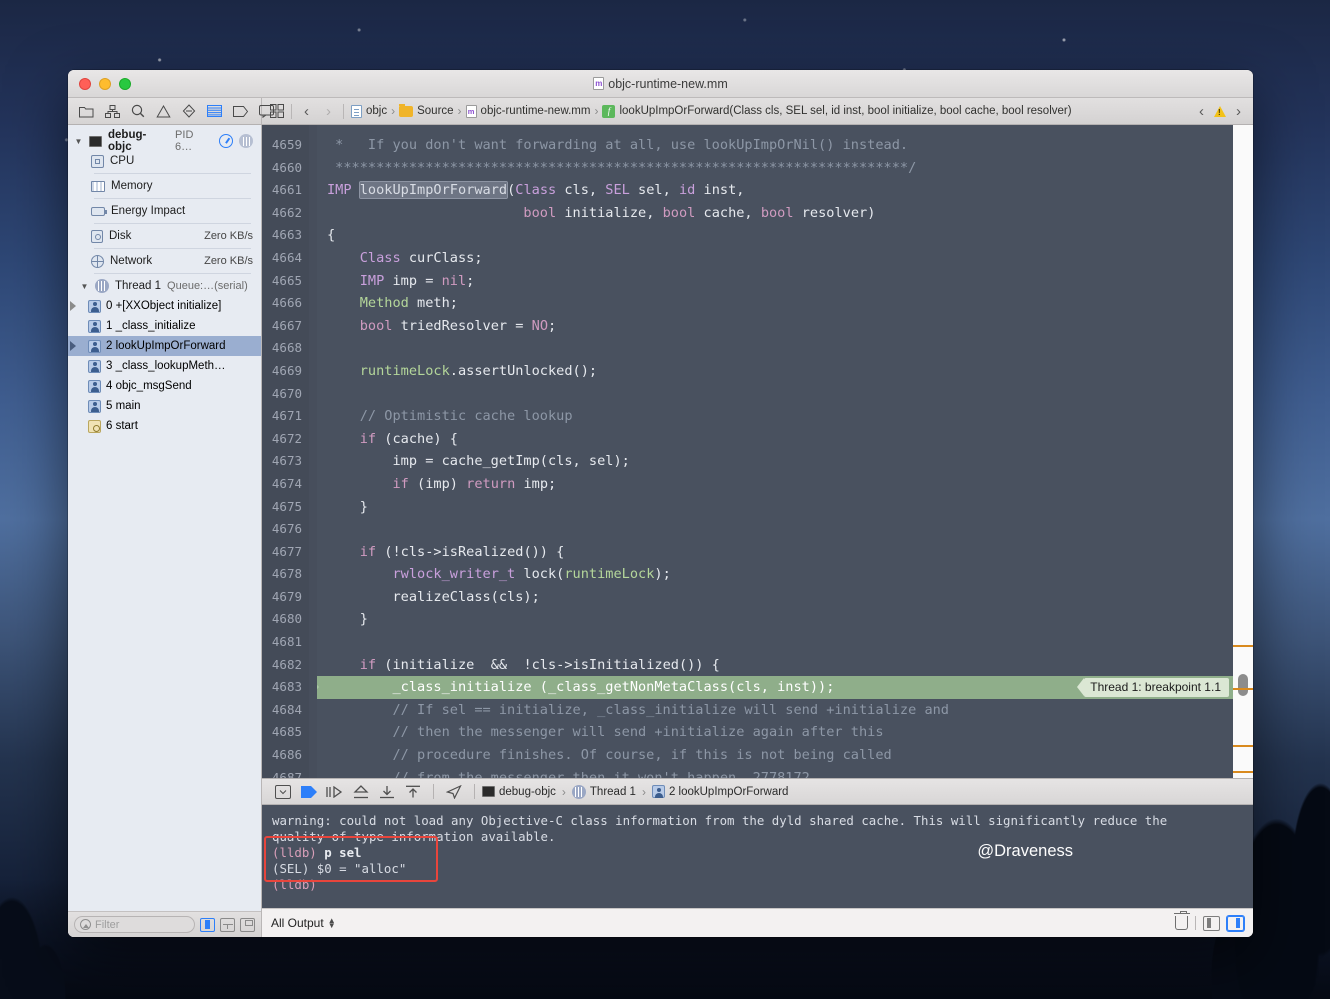 The image size is (1330, 999). I want to click on breadcrumb-item-project: objc, so click(369, 111).